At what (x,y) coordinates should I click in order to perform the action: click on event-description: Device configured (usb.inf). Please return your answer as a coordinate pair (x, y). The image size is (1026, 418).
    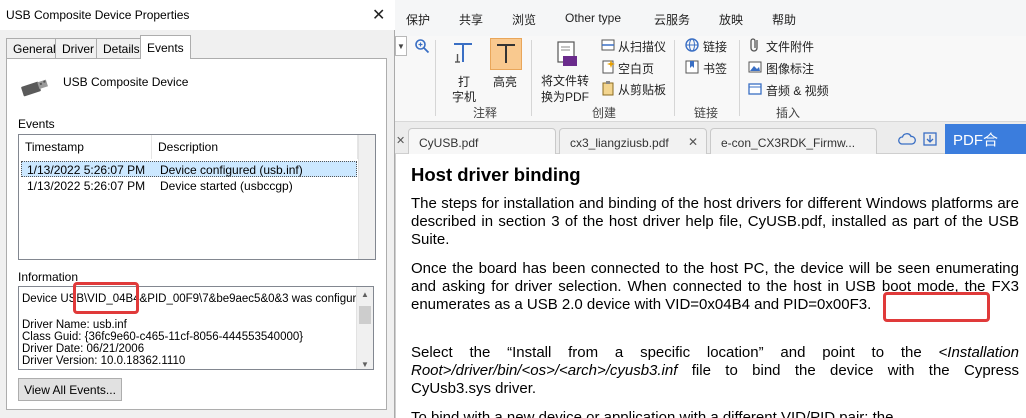
    Looking at the image, I should click on (231, 170).